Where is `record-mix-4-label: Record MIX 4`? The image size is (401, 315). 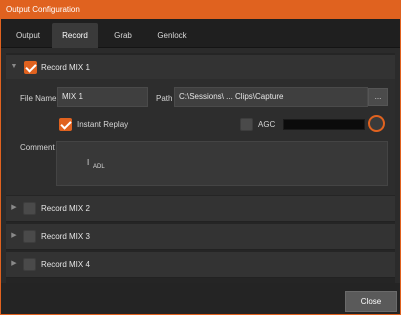 record-mix-4-label: Record MIX 4 is located at coordinates (65, 264).